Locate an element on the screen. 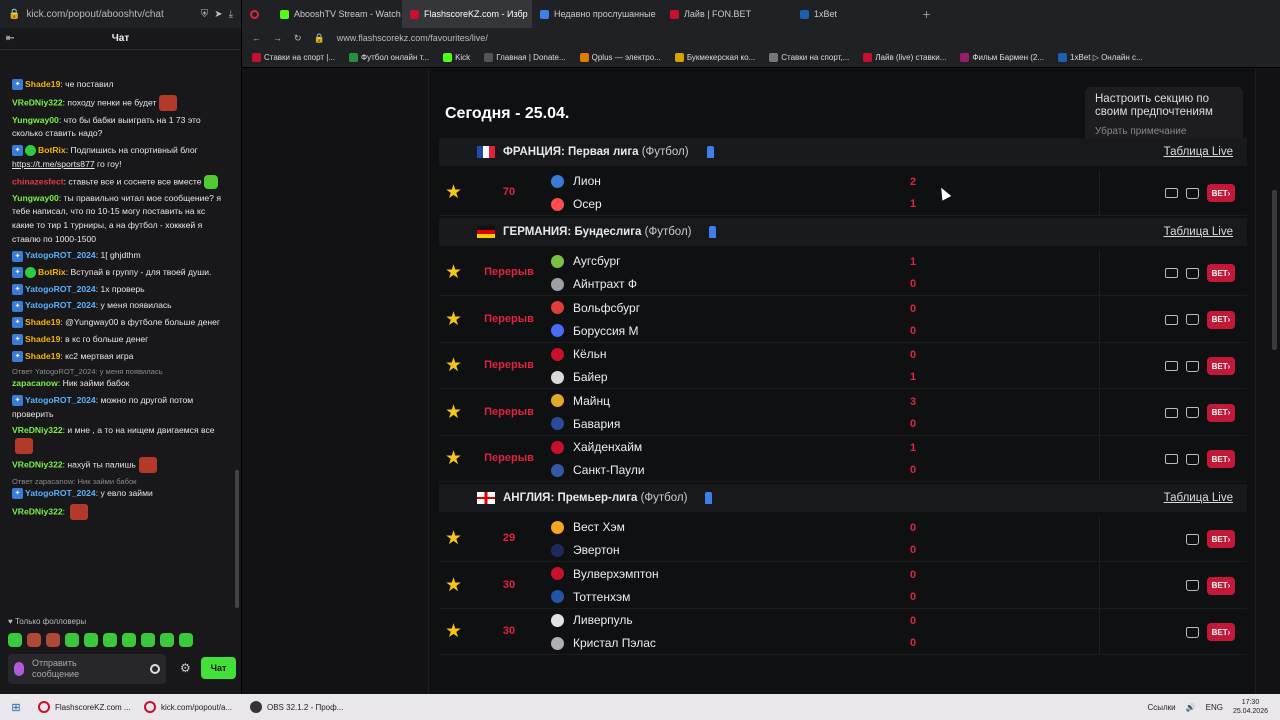 The width and height of the screenshot is (1280, 720). home-team: Аугсбург is located at coordinates (586, 261).